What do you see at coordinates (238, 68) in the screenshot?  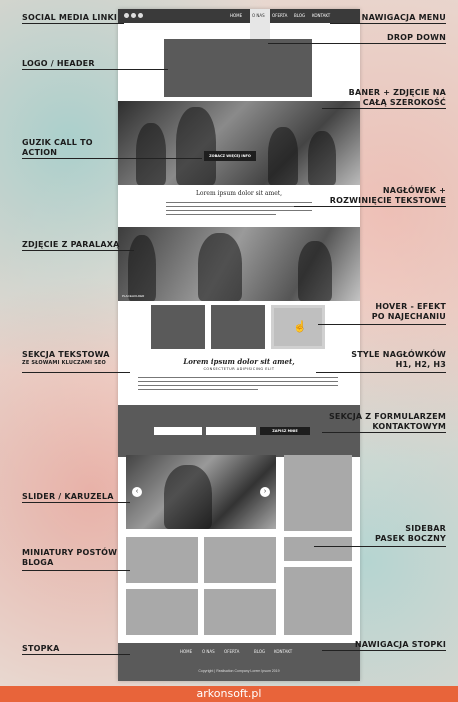 I see `logo-header` at bounding box center [238, 68].